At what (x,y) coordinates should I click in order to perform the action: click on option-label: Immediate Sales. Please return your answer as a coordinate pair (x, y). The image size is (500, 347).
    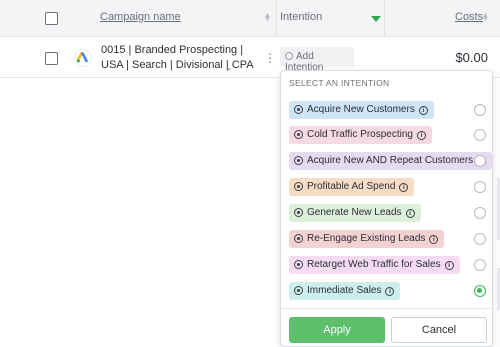
    Looking at the image, I should click on (344, 290).